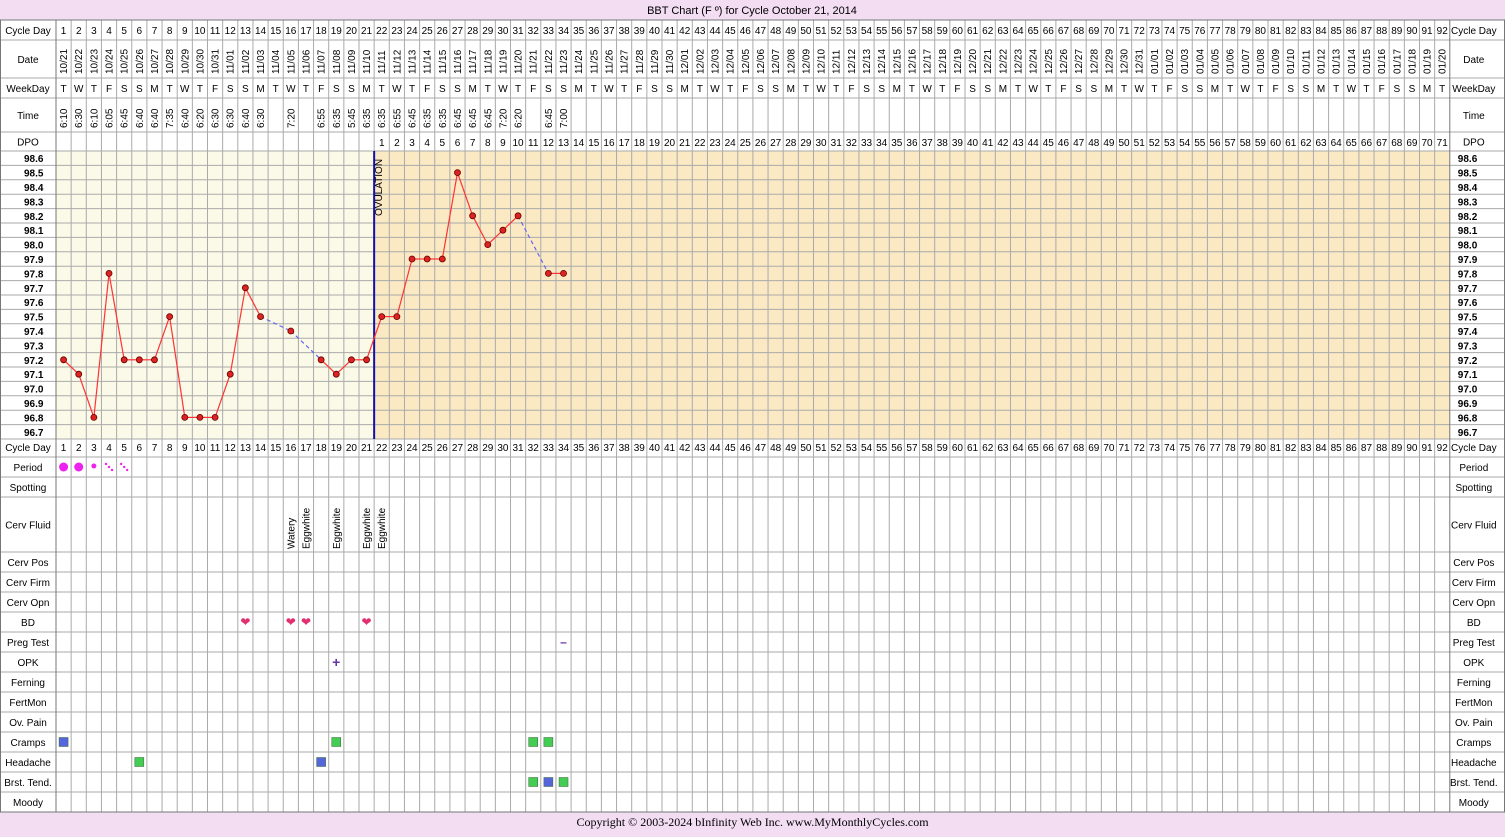 This screenshot has height=837, width=1505. I want to click on cycle-day-number: 59, so click(943, 31).